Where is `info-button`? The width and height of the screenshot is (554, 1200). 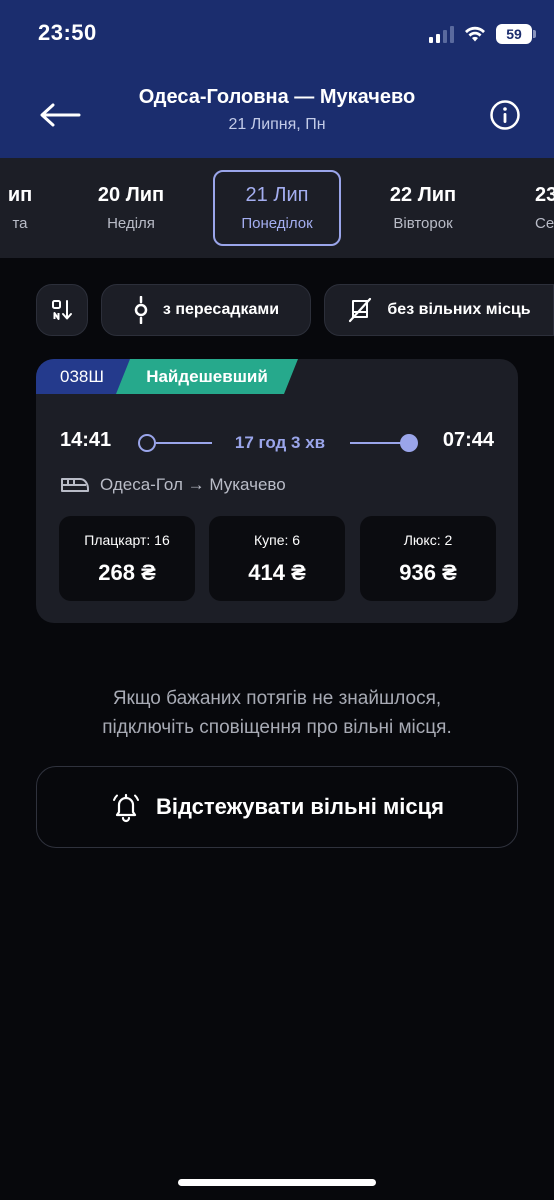 info-button is located at coordinates (505, 115).